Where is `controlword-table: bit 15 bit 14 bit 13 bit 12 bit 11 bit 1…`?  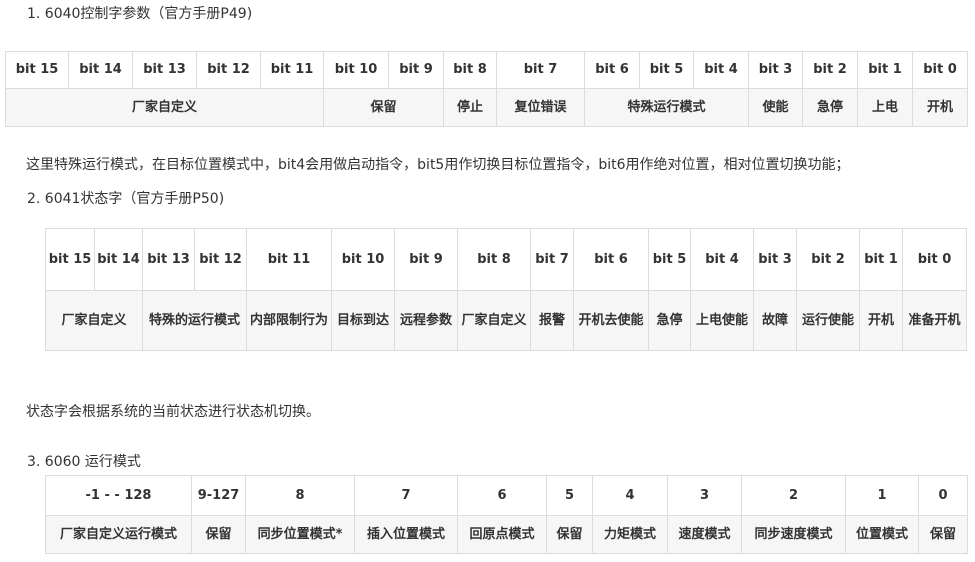 controlword-table: bit 15 bit 14 bit 13 bit 12 bit 11 bit 1… is located at coordinates (486, 89).